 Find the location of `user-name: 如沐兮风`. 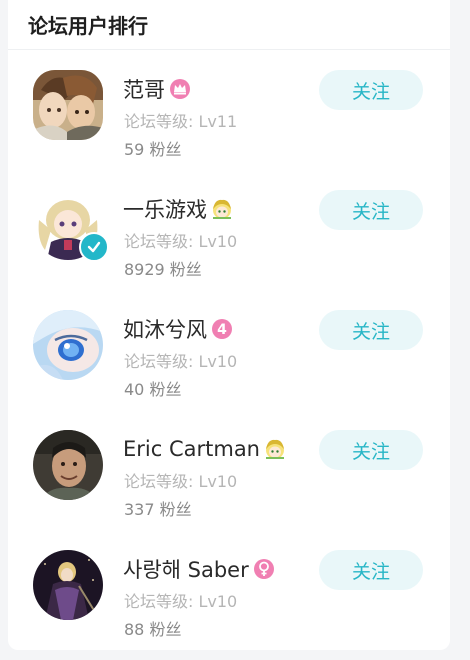

user-name: 如沐兮风 is located at coordinates (165, 329).